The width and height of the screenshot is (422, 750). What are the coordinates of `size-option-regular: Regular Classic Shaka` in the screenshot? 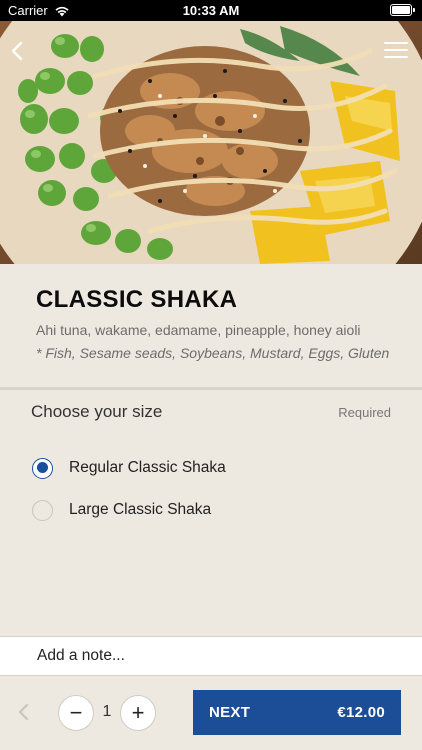 It's located at (129, 468).